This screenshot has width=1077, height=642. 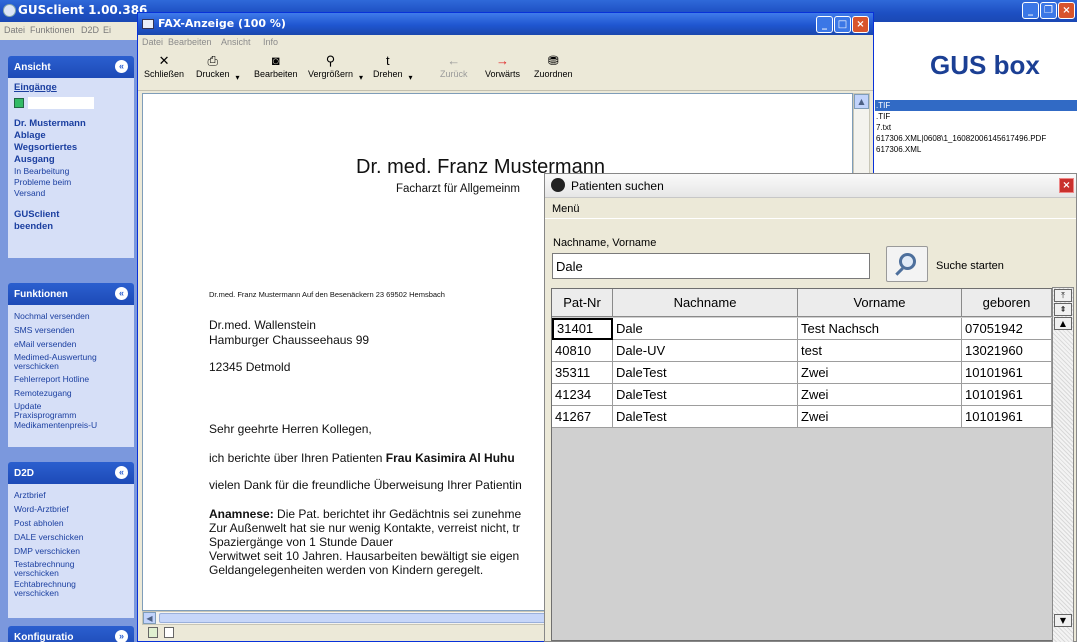 I want to click on column-header-patnr: Pat-Nr, so click(x=582, y=303).